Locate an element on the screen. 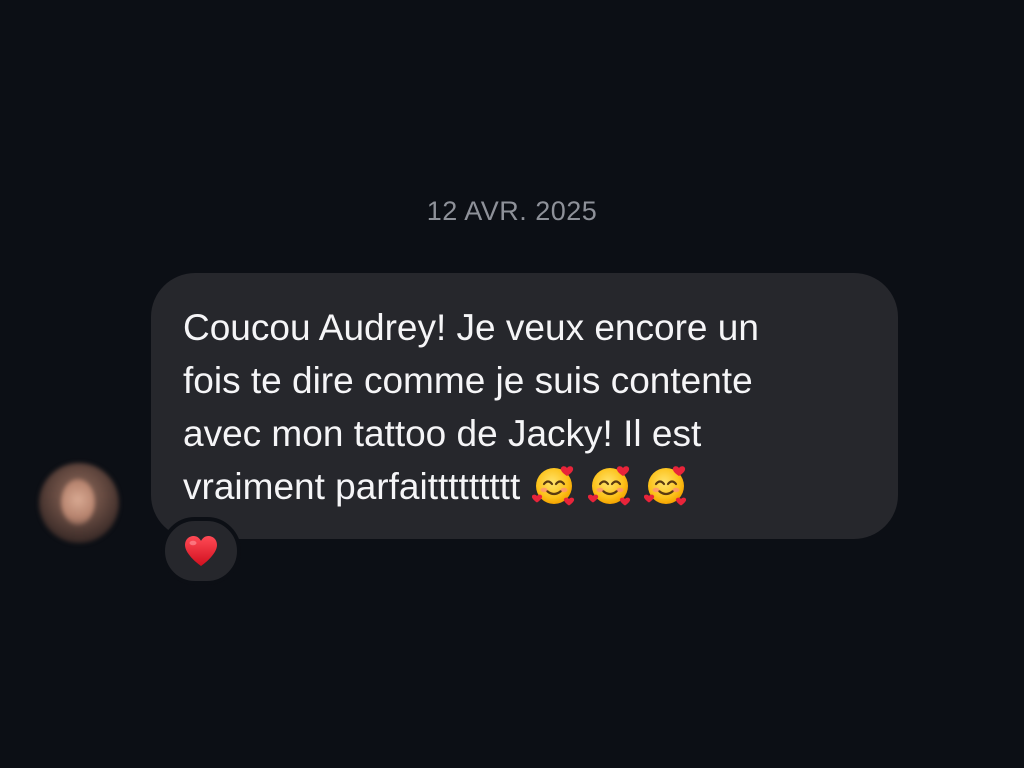 Image resolution: width=1024 pixels, height=768 pixels. red-heart-icon is located at coordinates (201, 551).